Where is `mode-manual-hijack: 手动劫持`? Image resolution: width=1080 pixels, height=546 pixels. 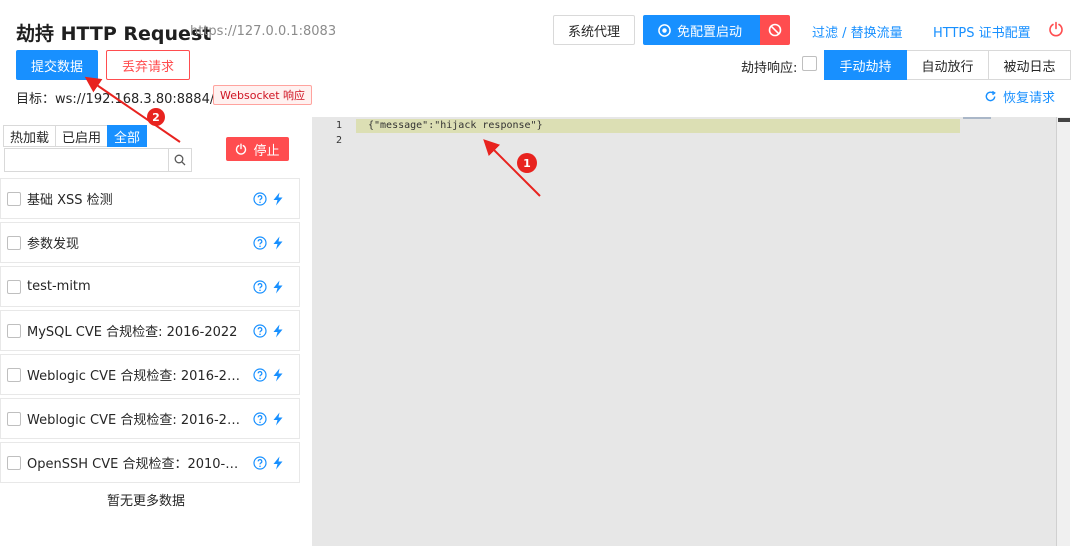
mode-manual-hijack: 手动劫持 is located at coordinates (865, 65).